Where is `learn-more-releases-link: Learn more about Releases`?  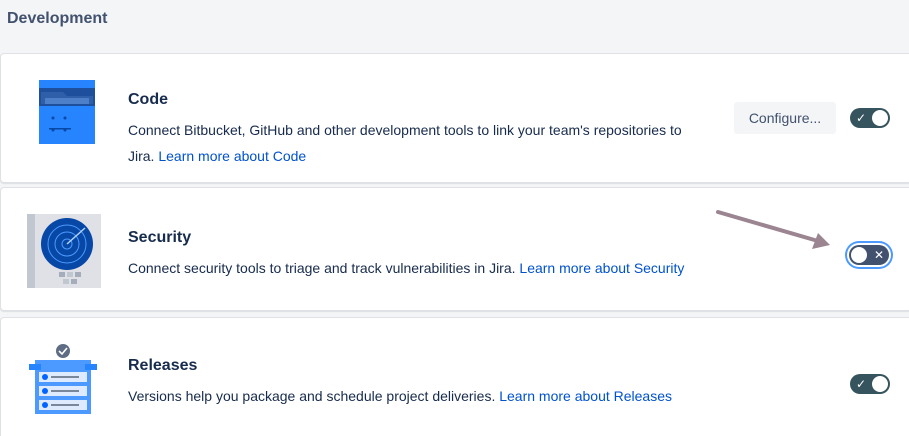 learn-more-releases-link: Learn more about Releases is located at coordinates (585, 396).